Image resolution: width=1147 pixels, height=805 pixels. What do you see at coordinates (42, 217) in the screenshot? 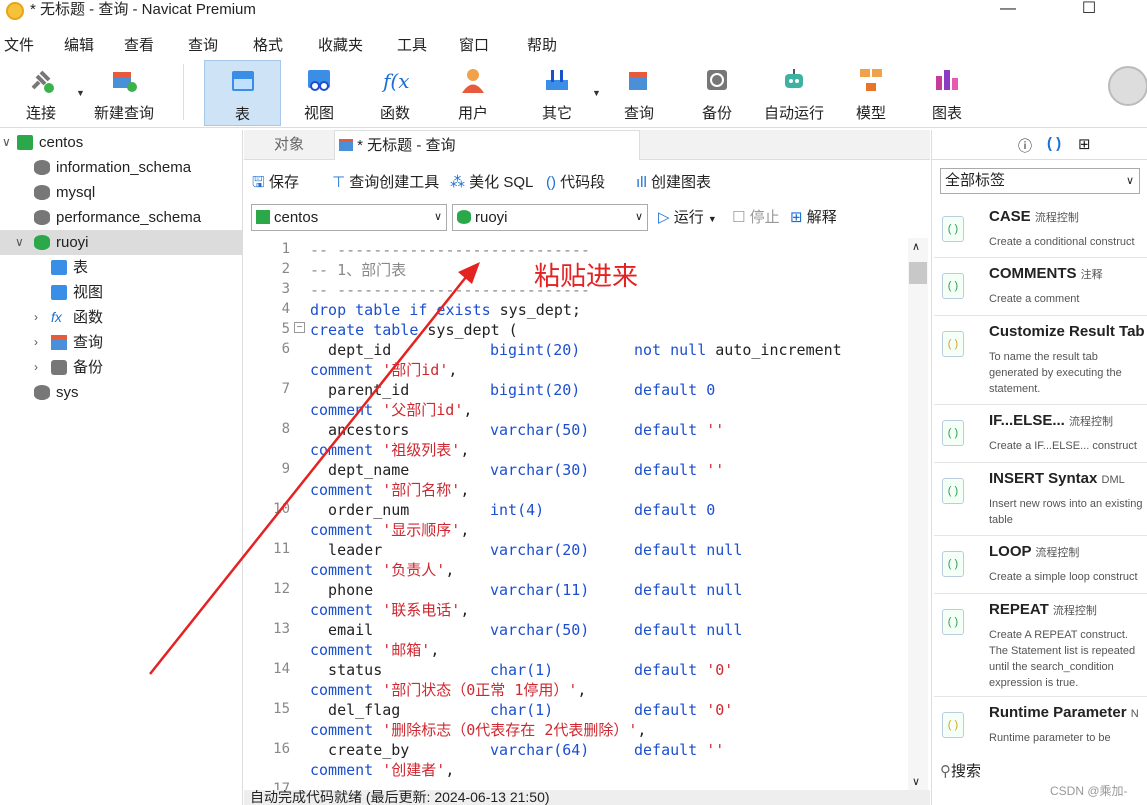
I see `database-icon` at bounding box center [42, 217].